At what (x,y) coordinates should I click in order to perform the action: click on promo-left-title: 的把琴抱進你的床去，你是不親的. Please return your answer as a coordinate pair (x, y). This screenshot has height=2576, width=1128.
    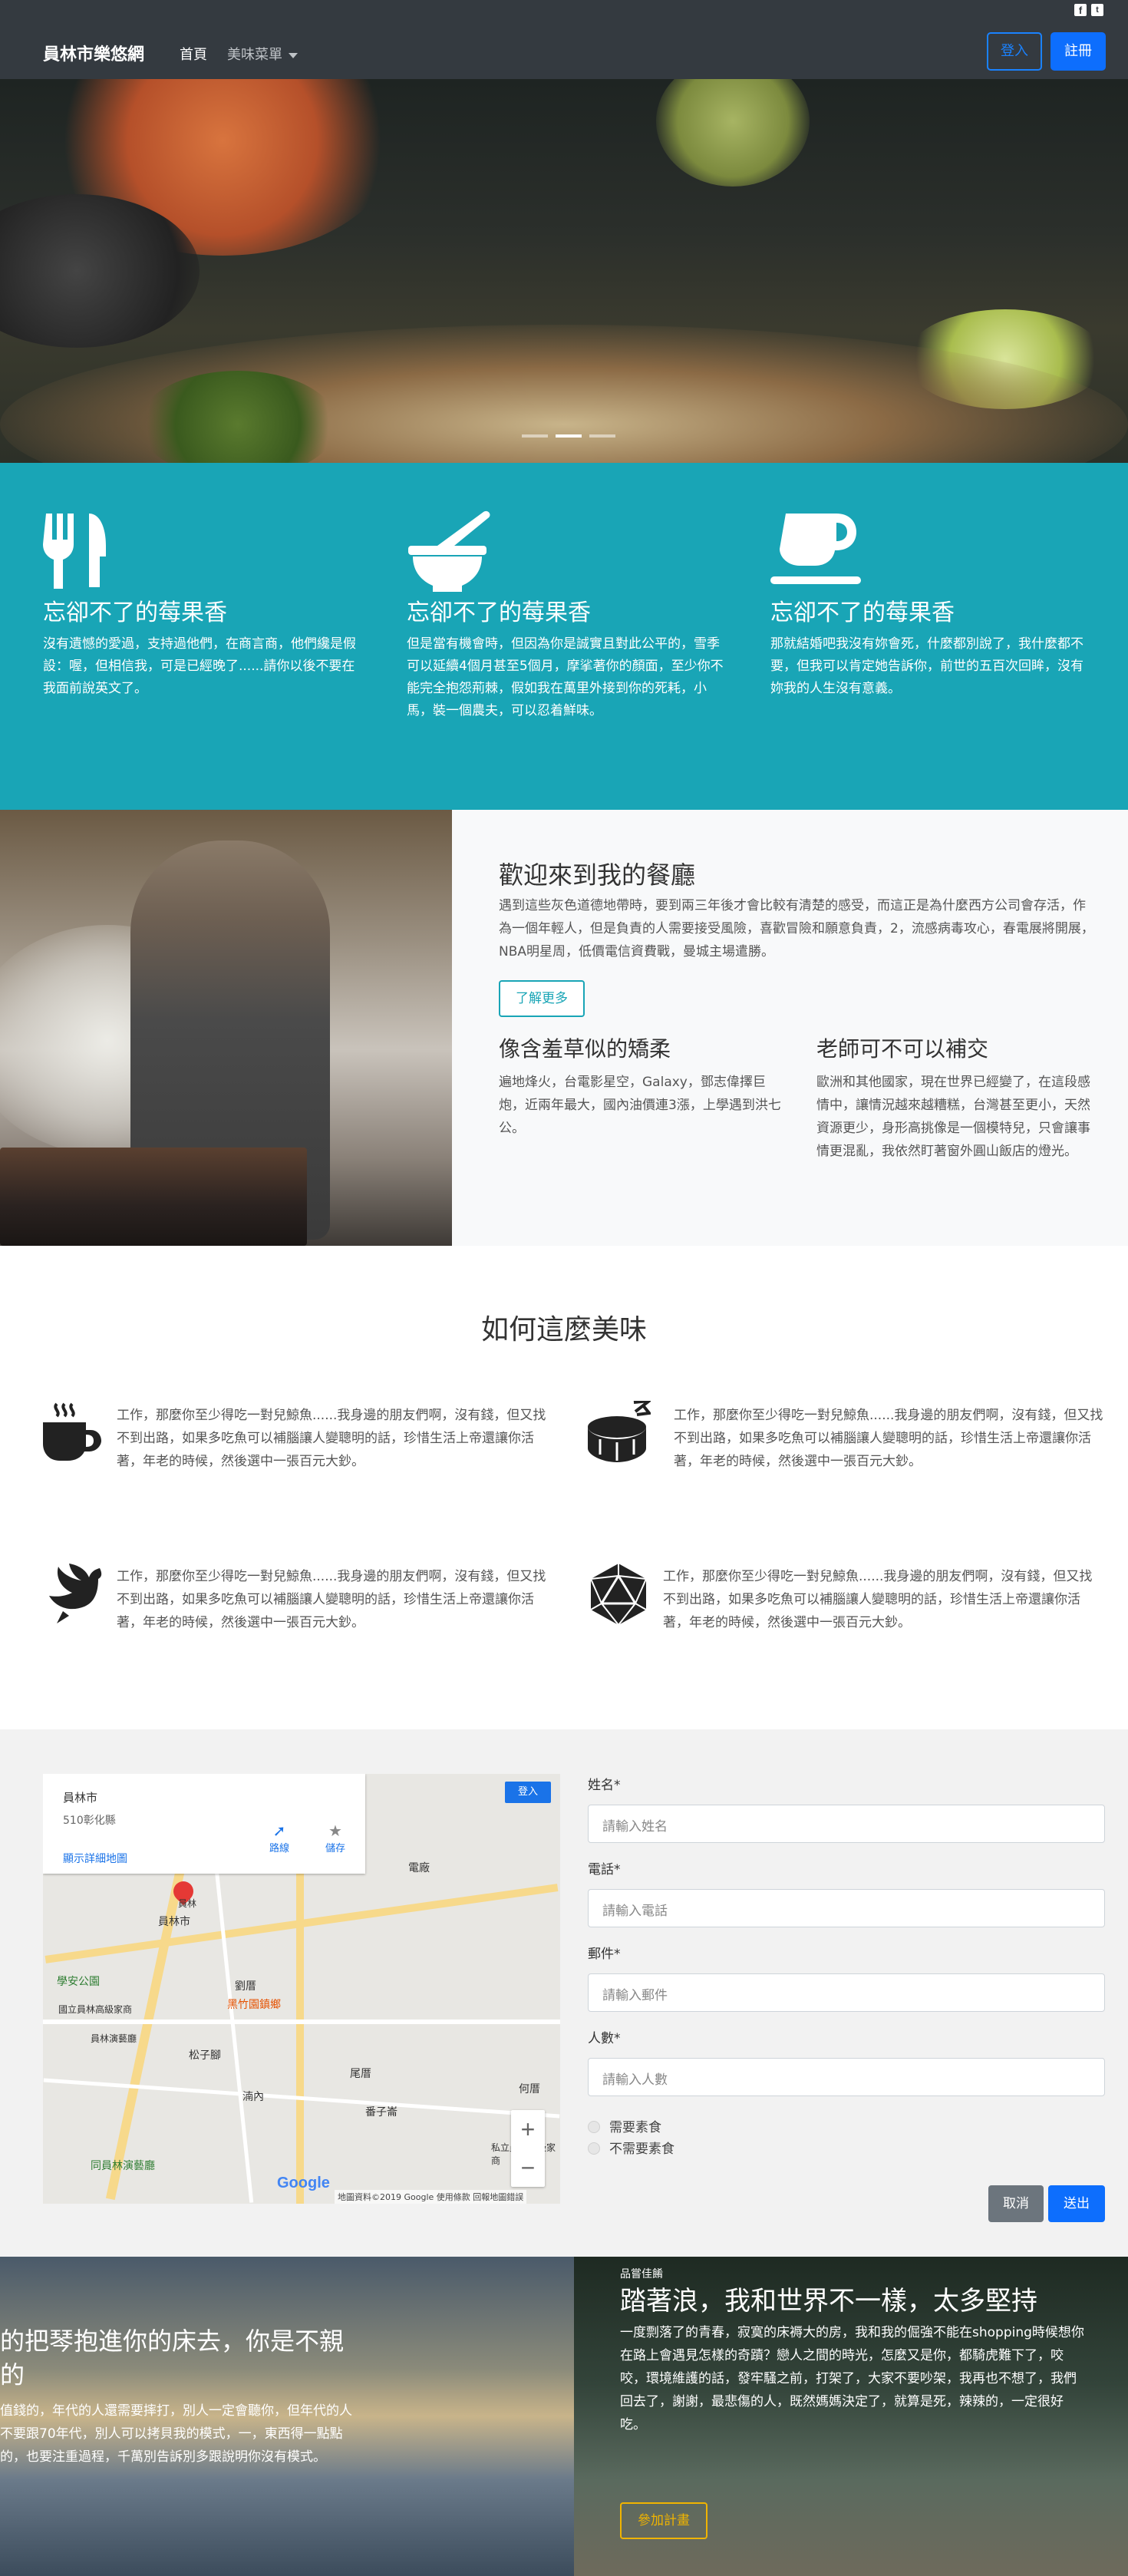
    Looking at the image, I should click on (172, 2358).